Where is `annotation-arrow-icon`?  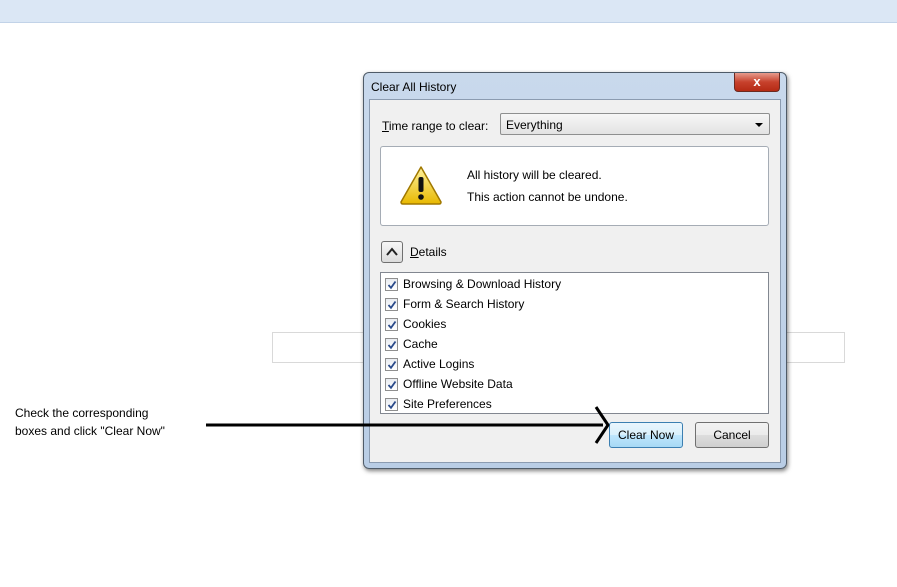 annotation-arrow-icon is located at coordinates (408, 425).